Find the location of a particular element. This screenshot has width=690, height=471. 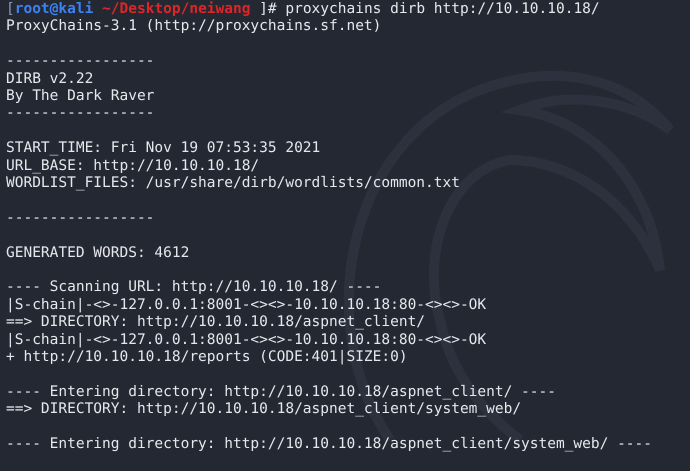

output-line: ==> DIRECTORY: http://10.10.10.18/aspnet_client/system_web/ is located at coordinates (264, 410).